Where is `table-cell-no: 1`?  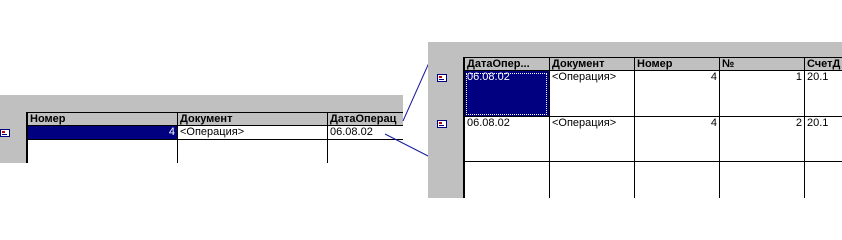
table-cell-no: 1 is located at coordinates (761, 94).